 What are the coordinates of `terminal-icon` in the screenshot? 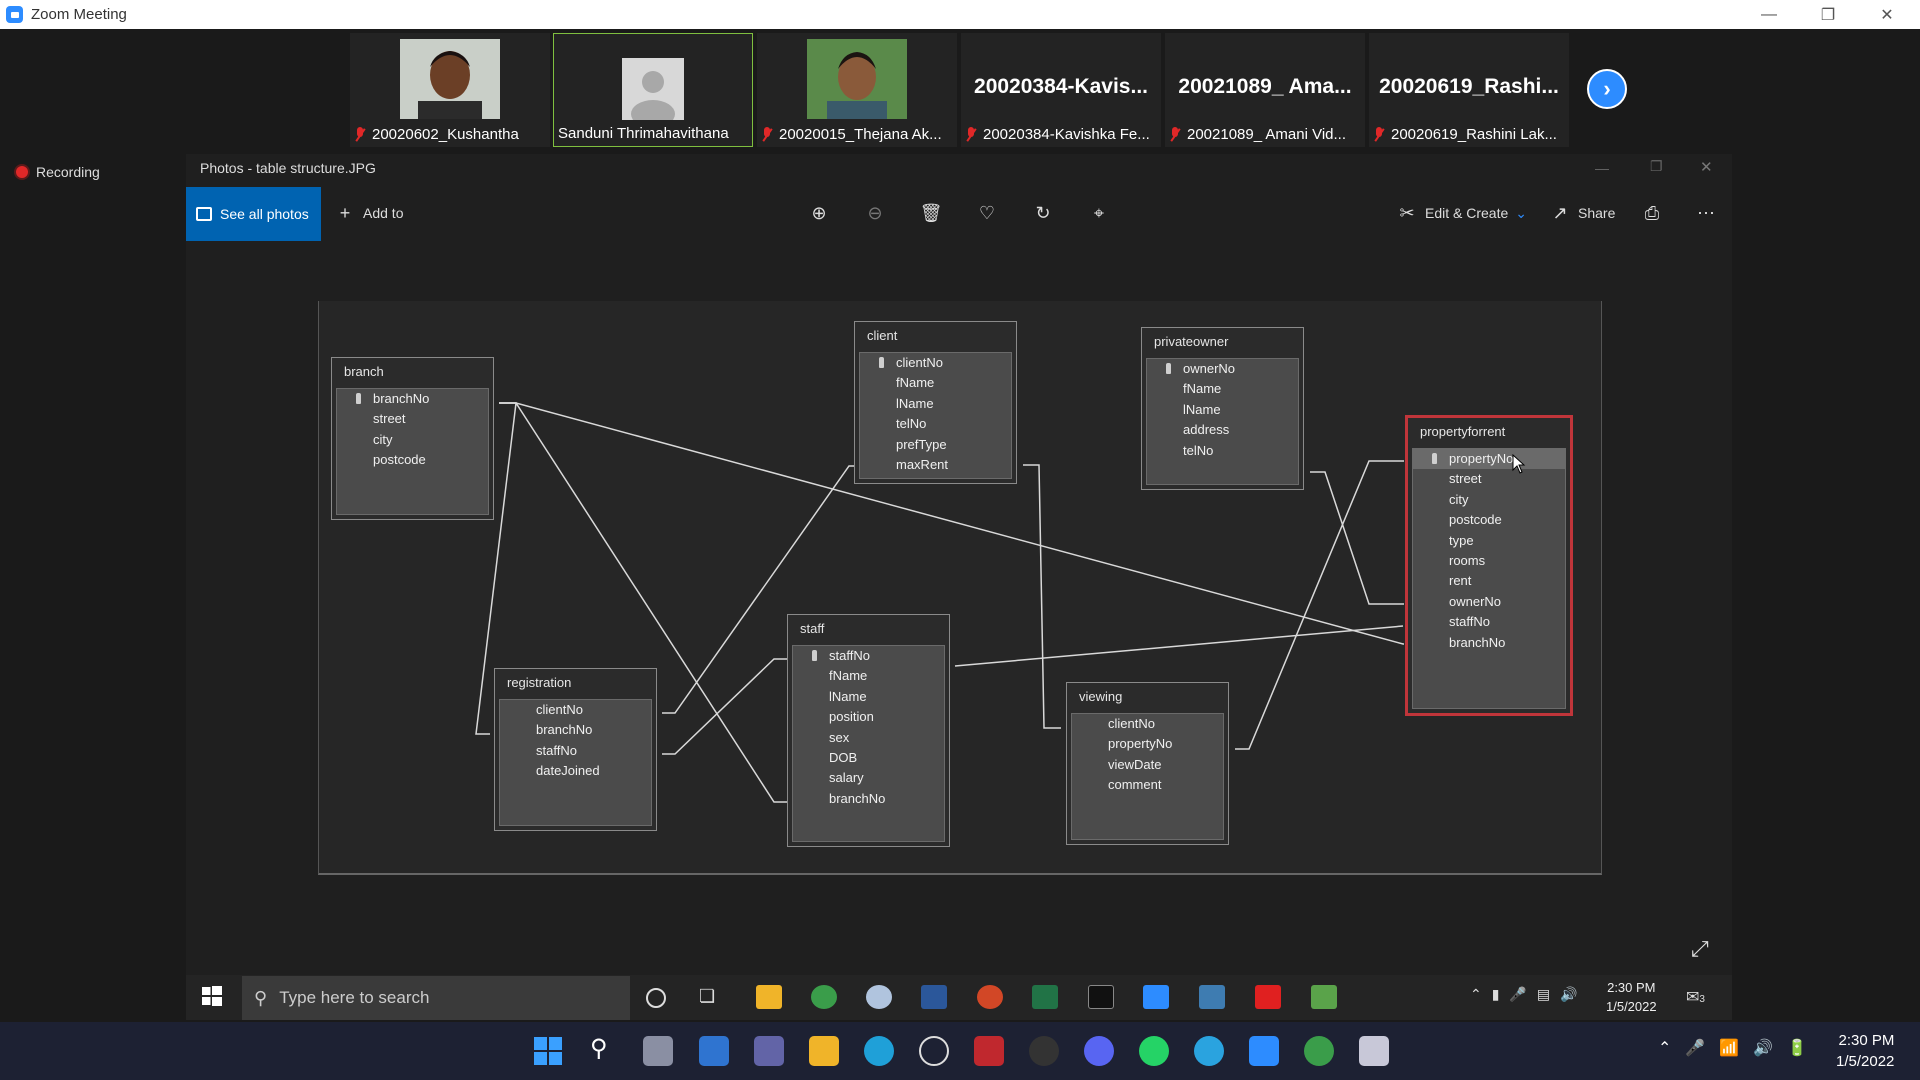 It's located at (1101, 997).